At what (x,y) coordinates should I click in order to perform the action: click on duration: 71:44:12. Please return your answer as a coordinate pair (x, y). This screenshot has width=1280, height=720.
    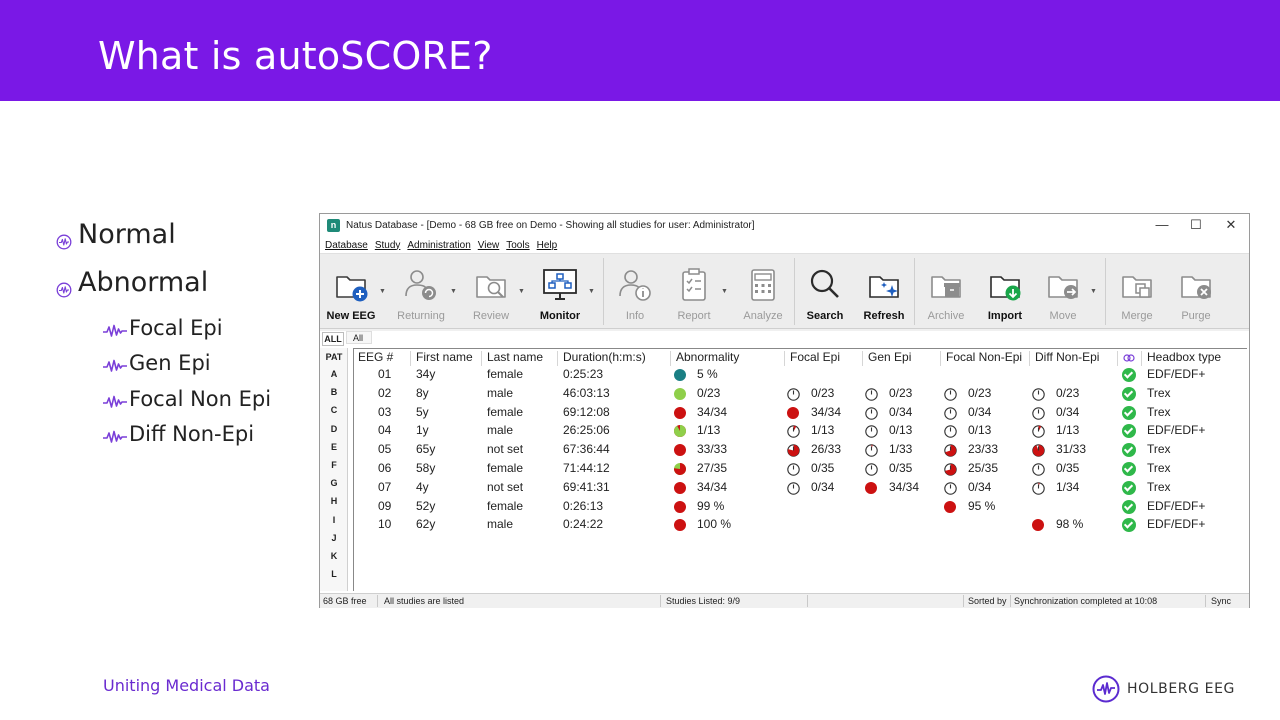
    Looking at the image, I should click on (586, 468).